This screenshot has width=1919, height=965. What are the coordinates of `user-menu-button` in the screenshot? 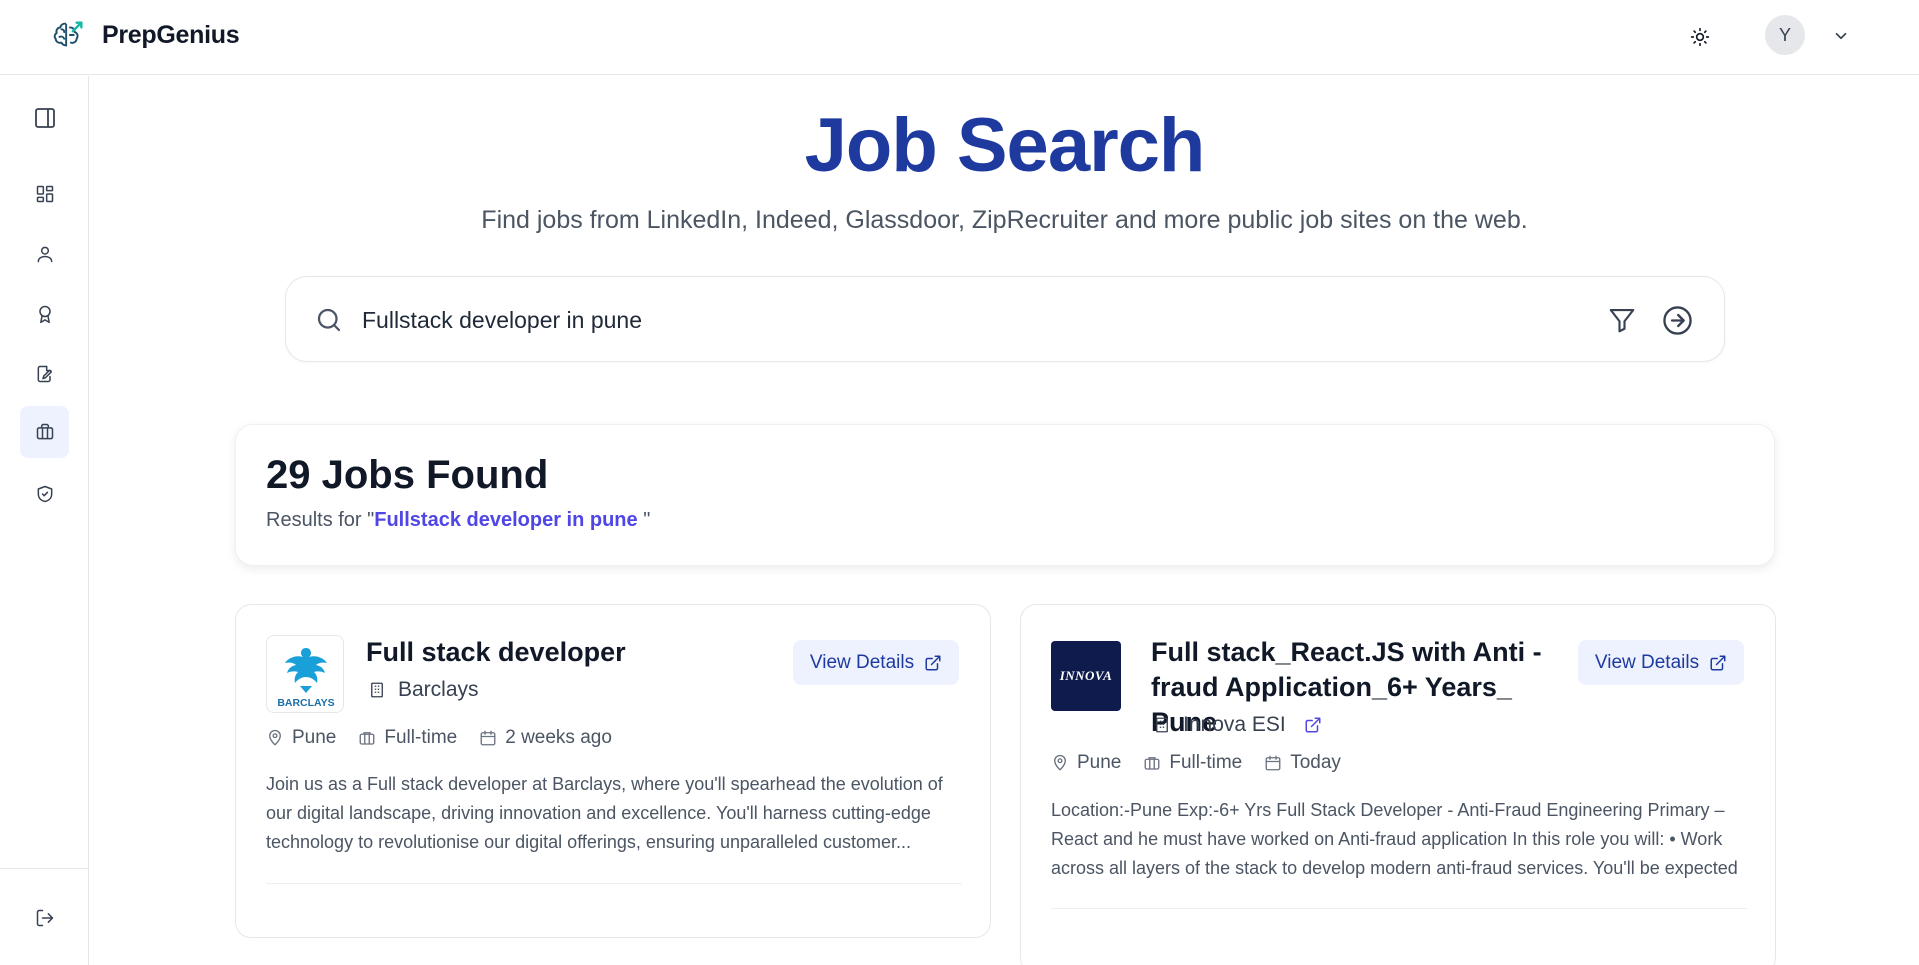 It's located at (1841, 36).